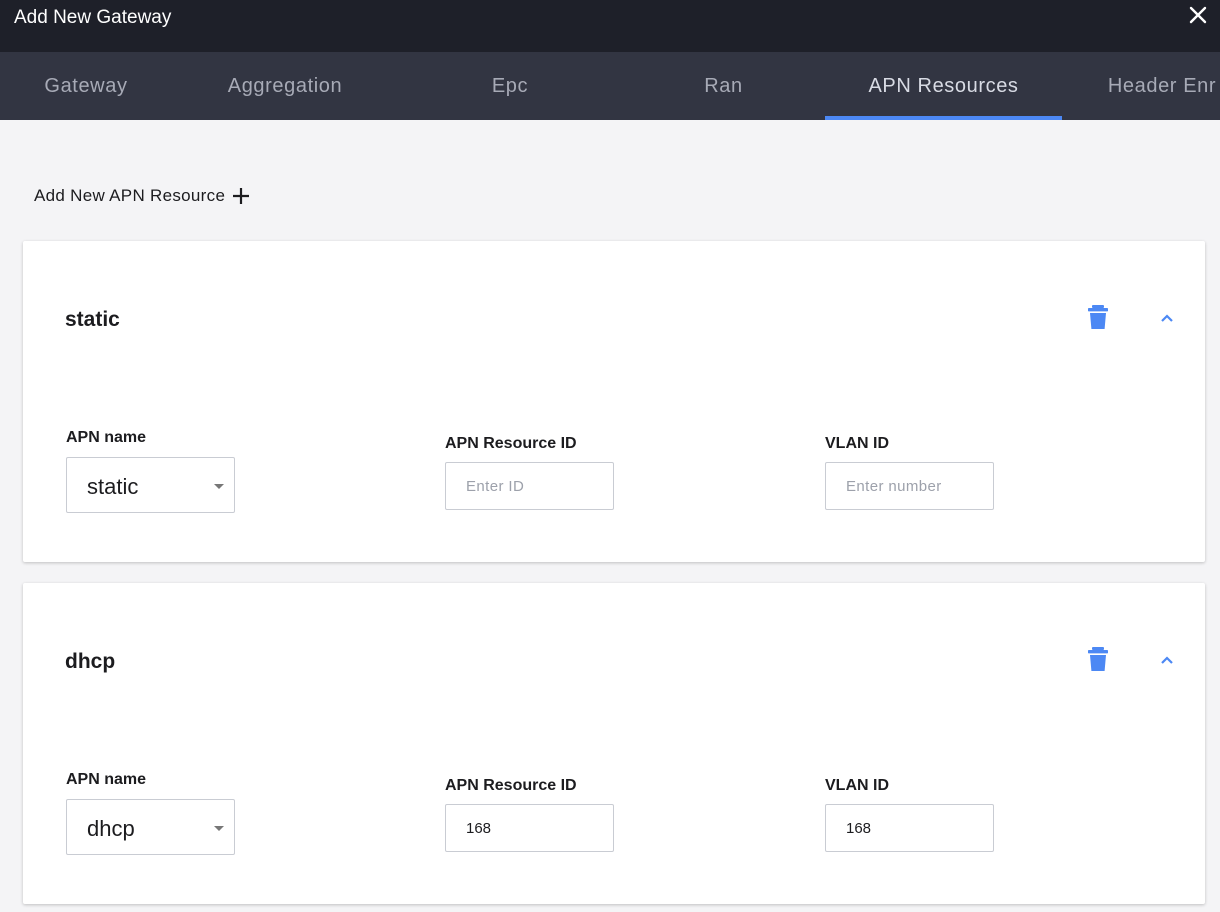 The height and width of the screenshot is (912, 1220). Describe the element at coordinates (86, 86) in the screenshot. I see `tab-gateway: Gateway` at that location.